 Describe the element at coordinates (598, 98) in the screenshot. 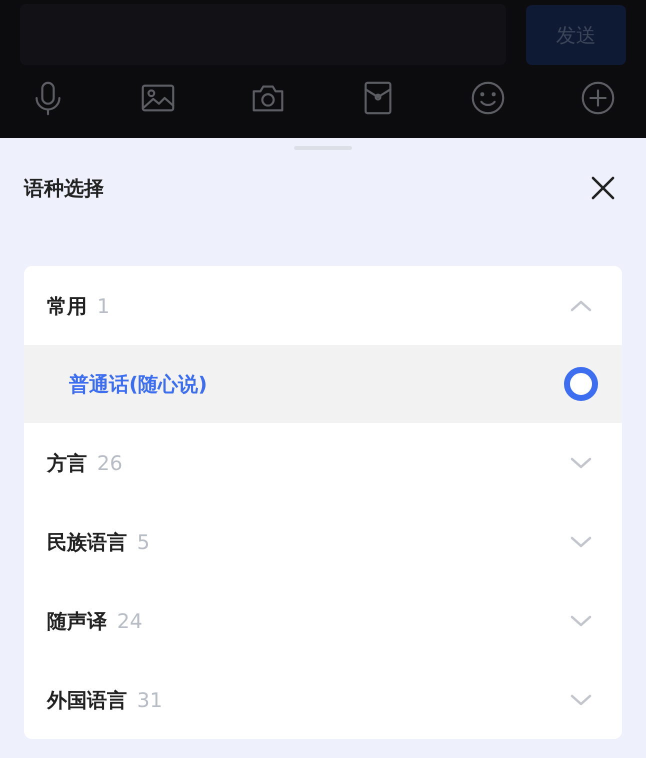

I see `add-icon` at that location.